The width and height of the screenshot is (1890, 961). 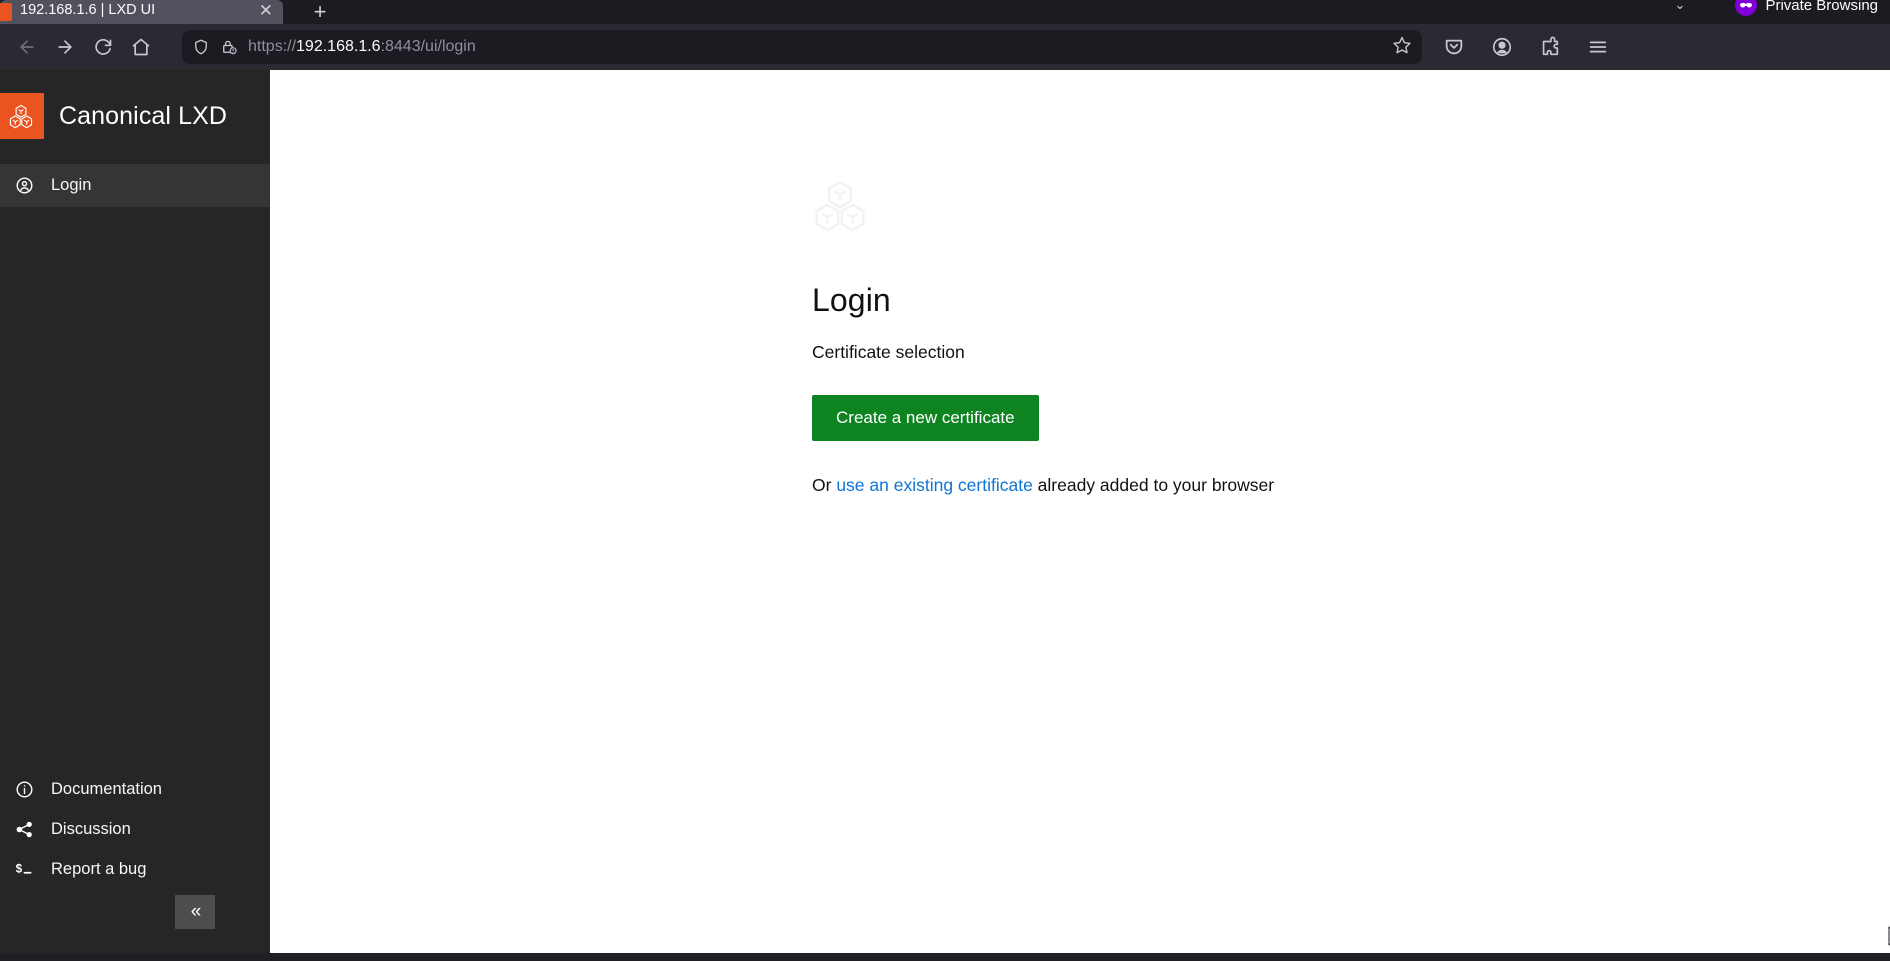 I want to click on browser-tab: 192.168.1.6 | LXD UI ✕, so click(x=141, y=12).